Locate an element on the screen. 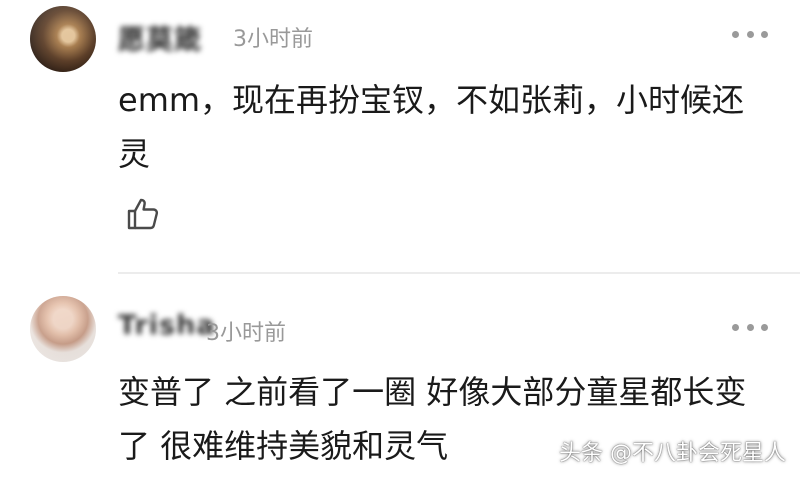 The height and width of the screenshot is (481, 800). username: 愿莫箴 is located at coordinates (160, 37).